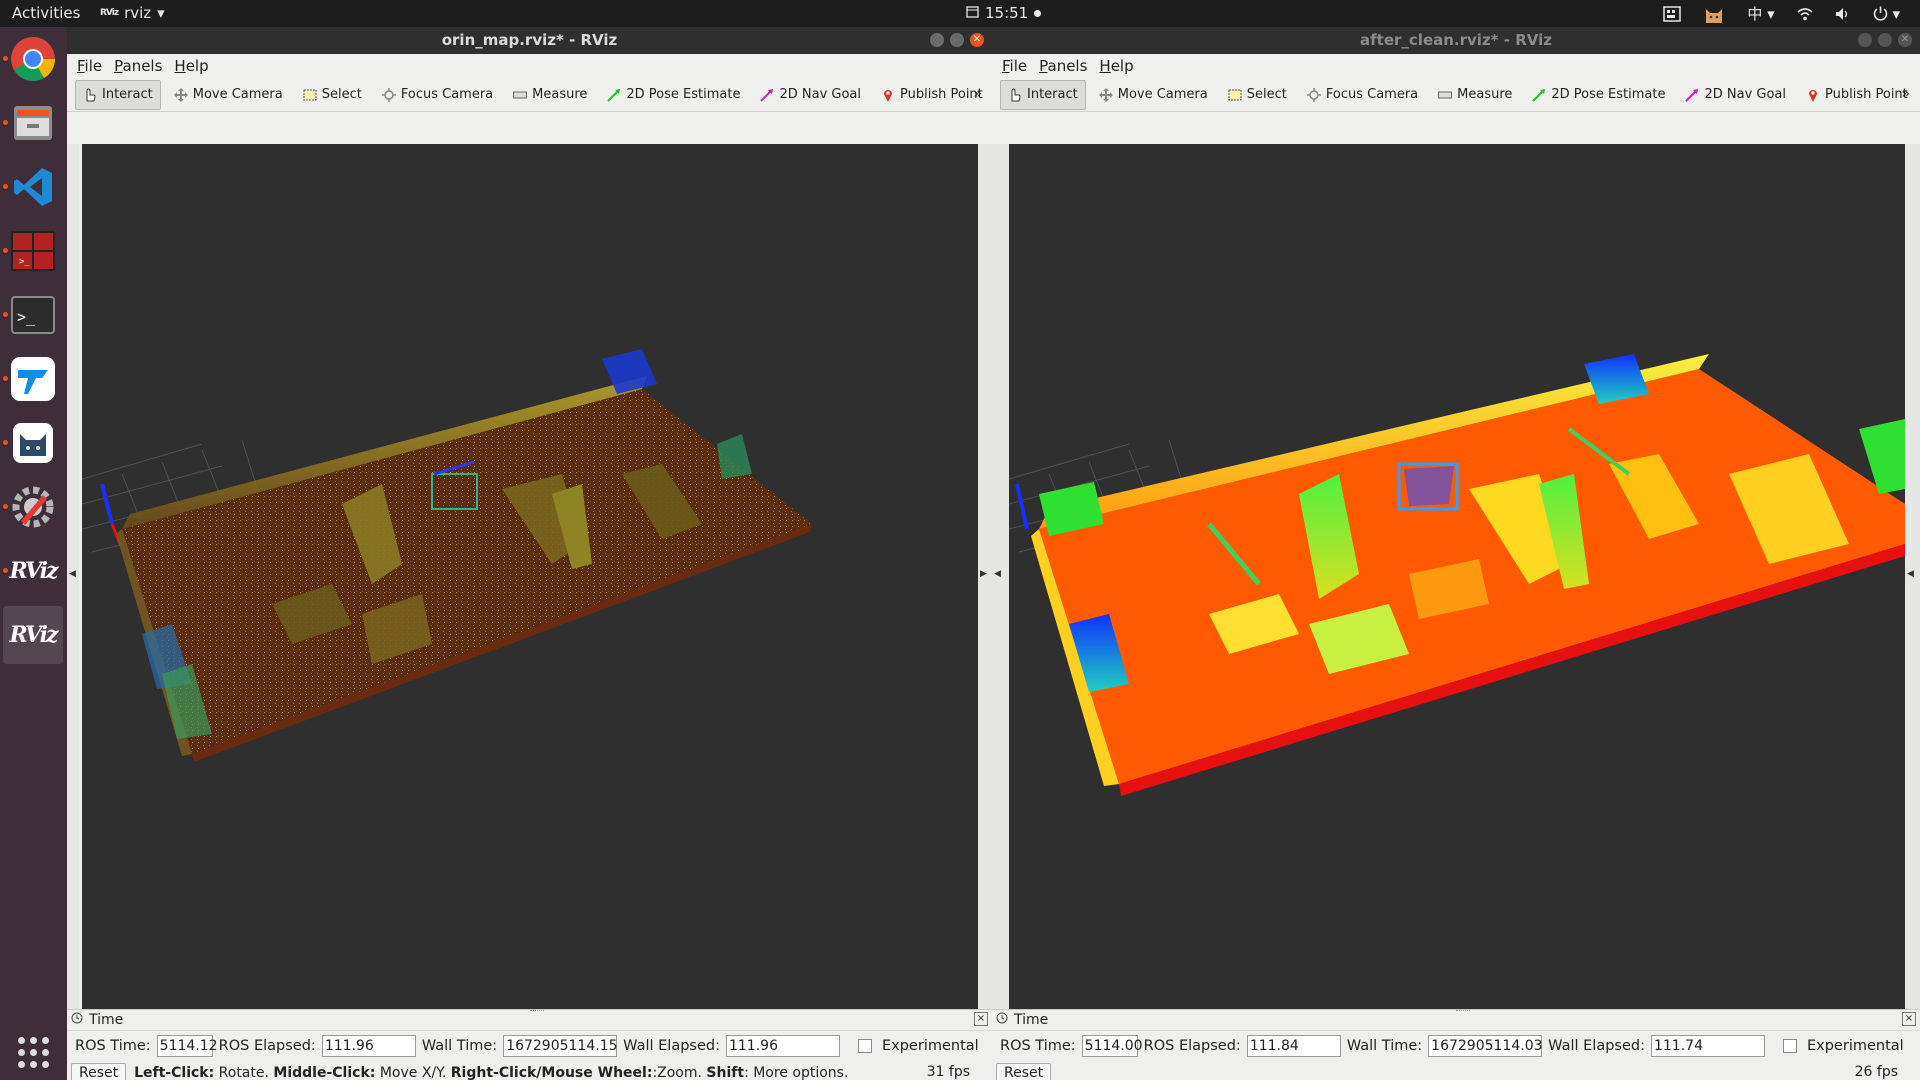 The image size is (1920, 1080). I want to click on wall-time-field: 1672905114.03, so click(1485, 1046).